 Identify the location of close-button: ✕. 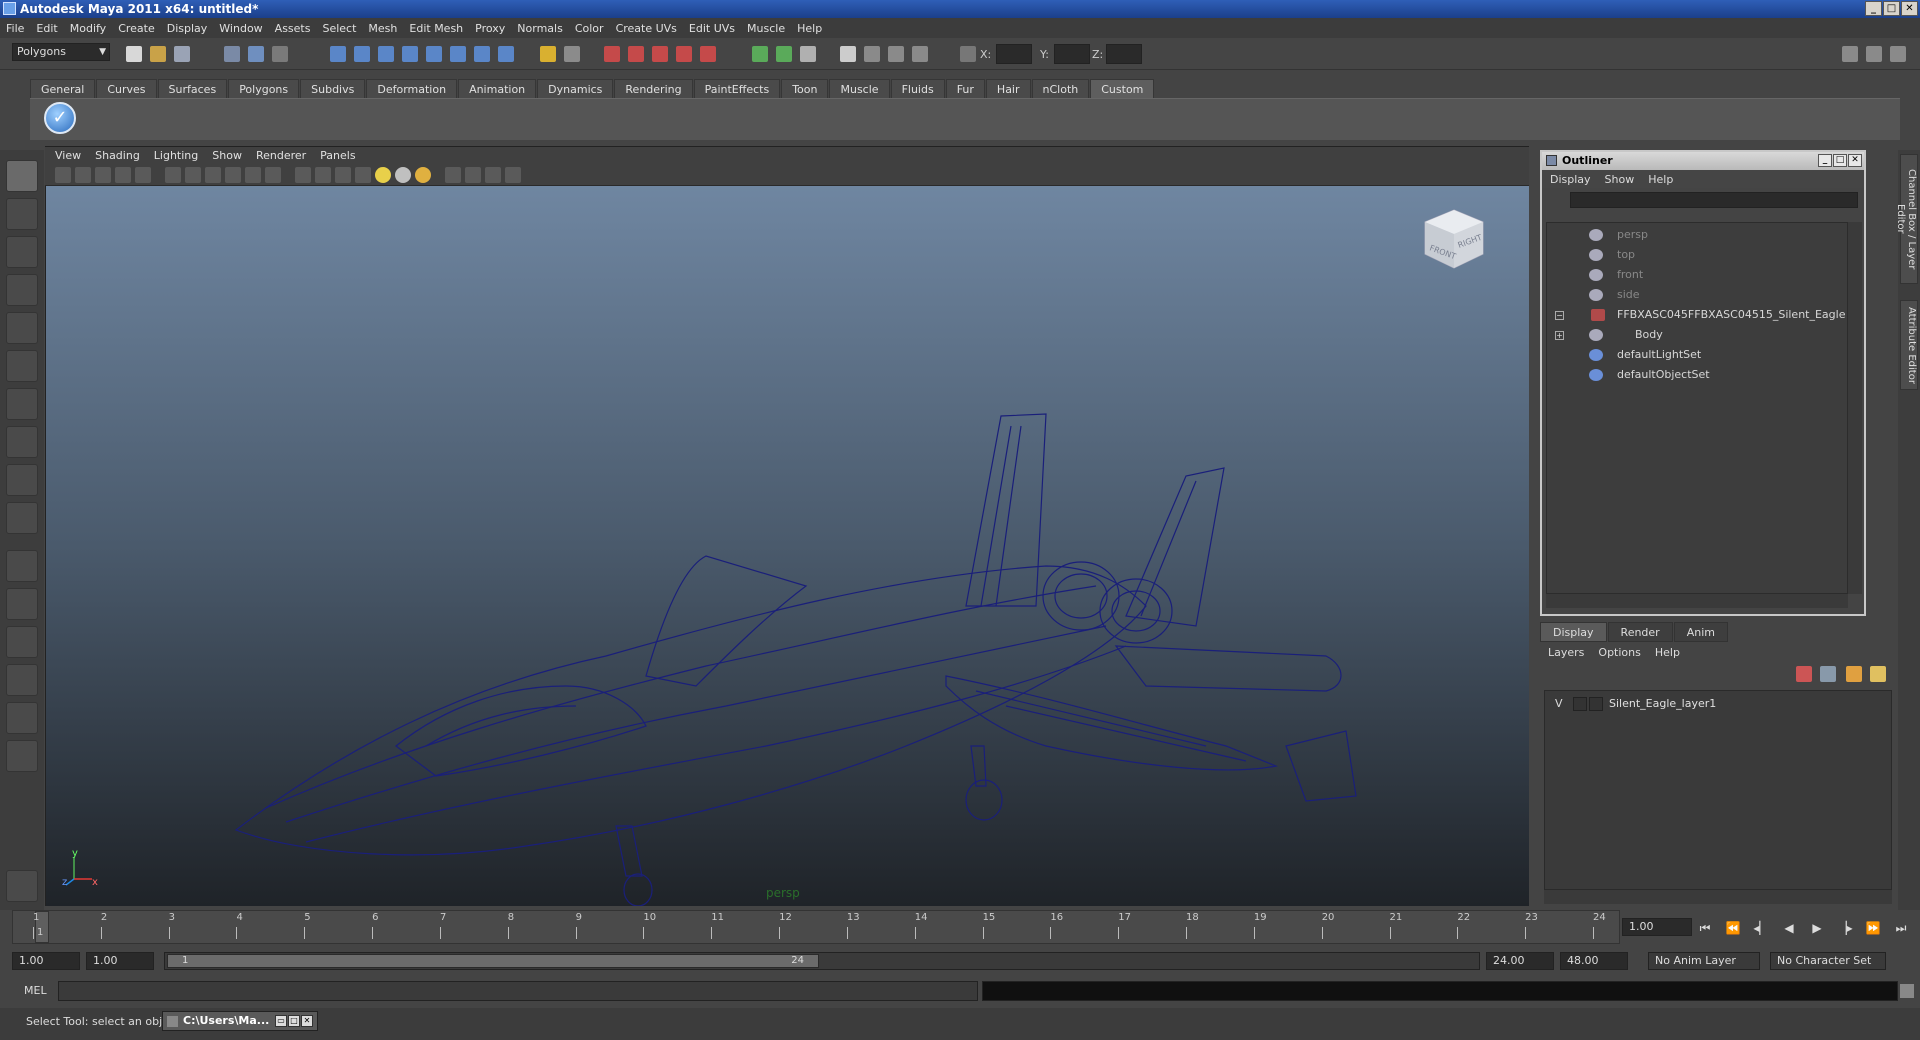
(307, 1021).